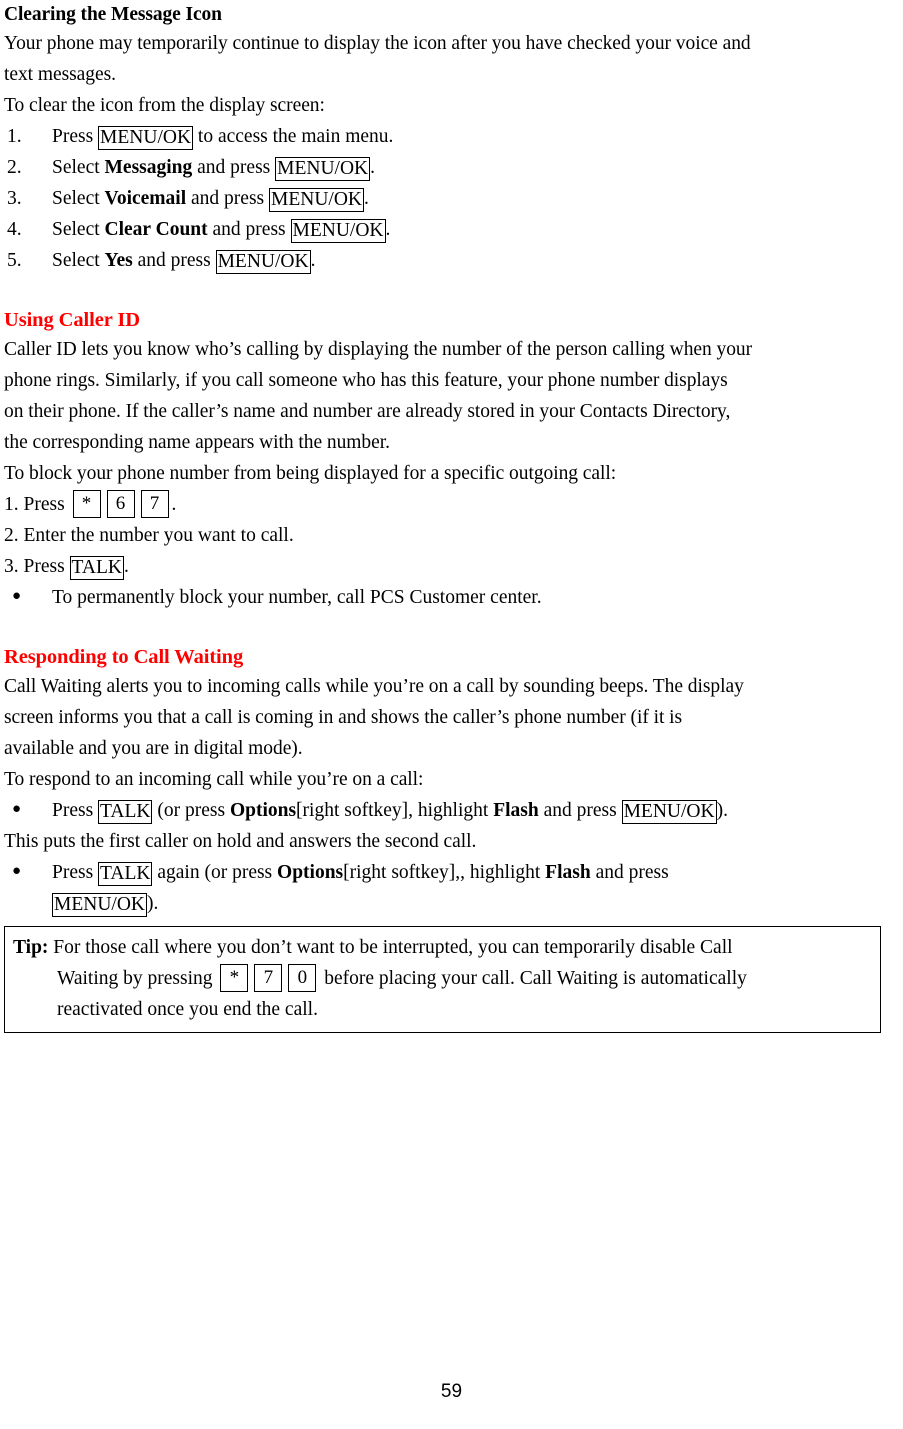 Image resolution: width=903 pixels, height=1429 pixels. What do you see at coordinates (191, 810) in the screenshot?
I see `bullet-text-t2: (or press` at bounding box center [191, 810].